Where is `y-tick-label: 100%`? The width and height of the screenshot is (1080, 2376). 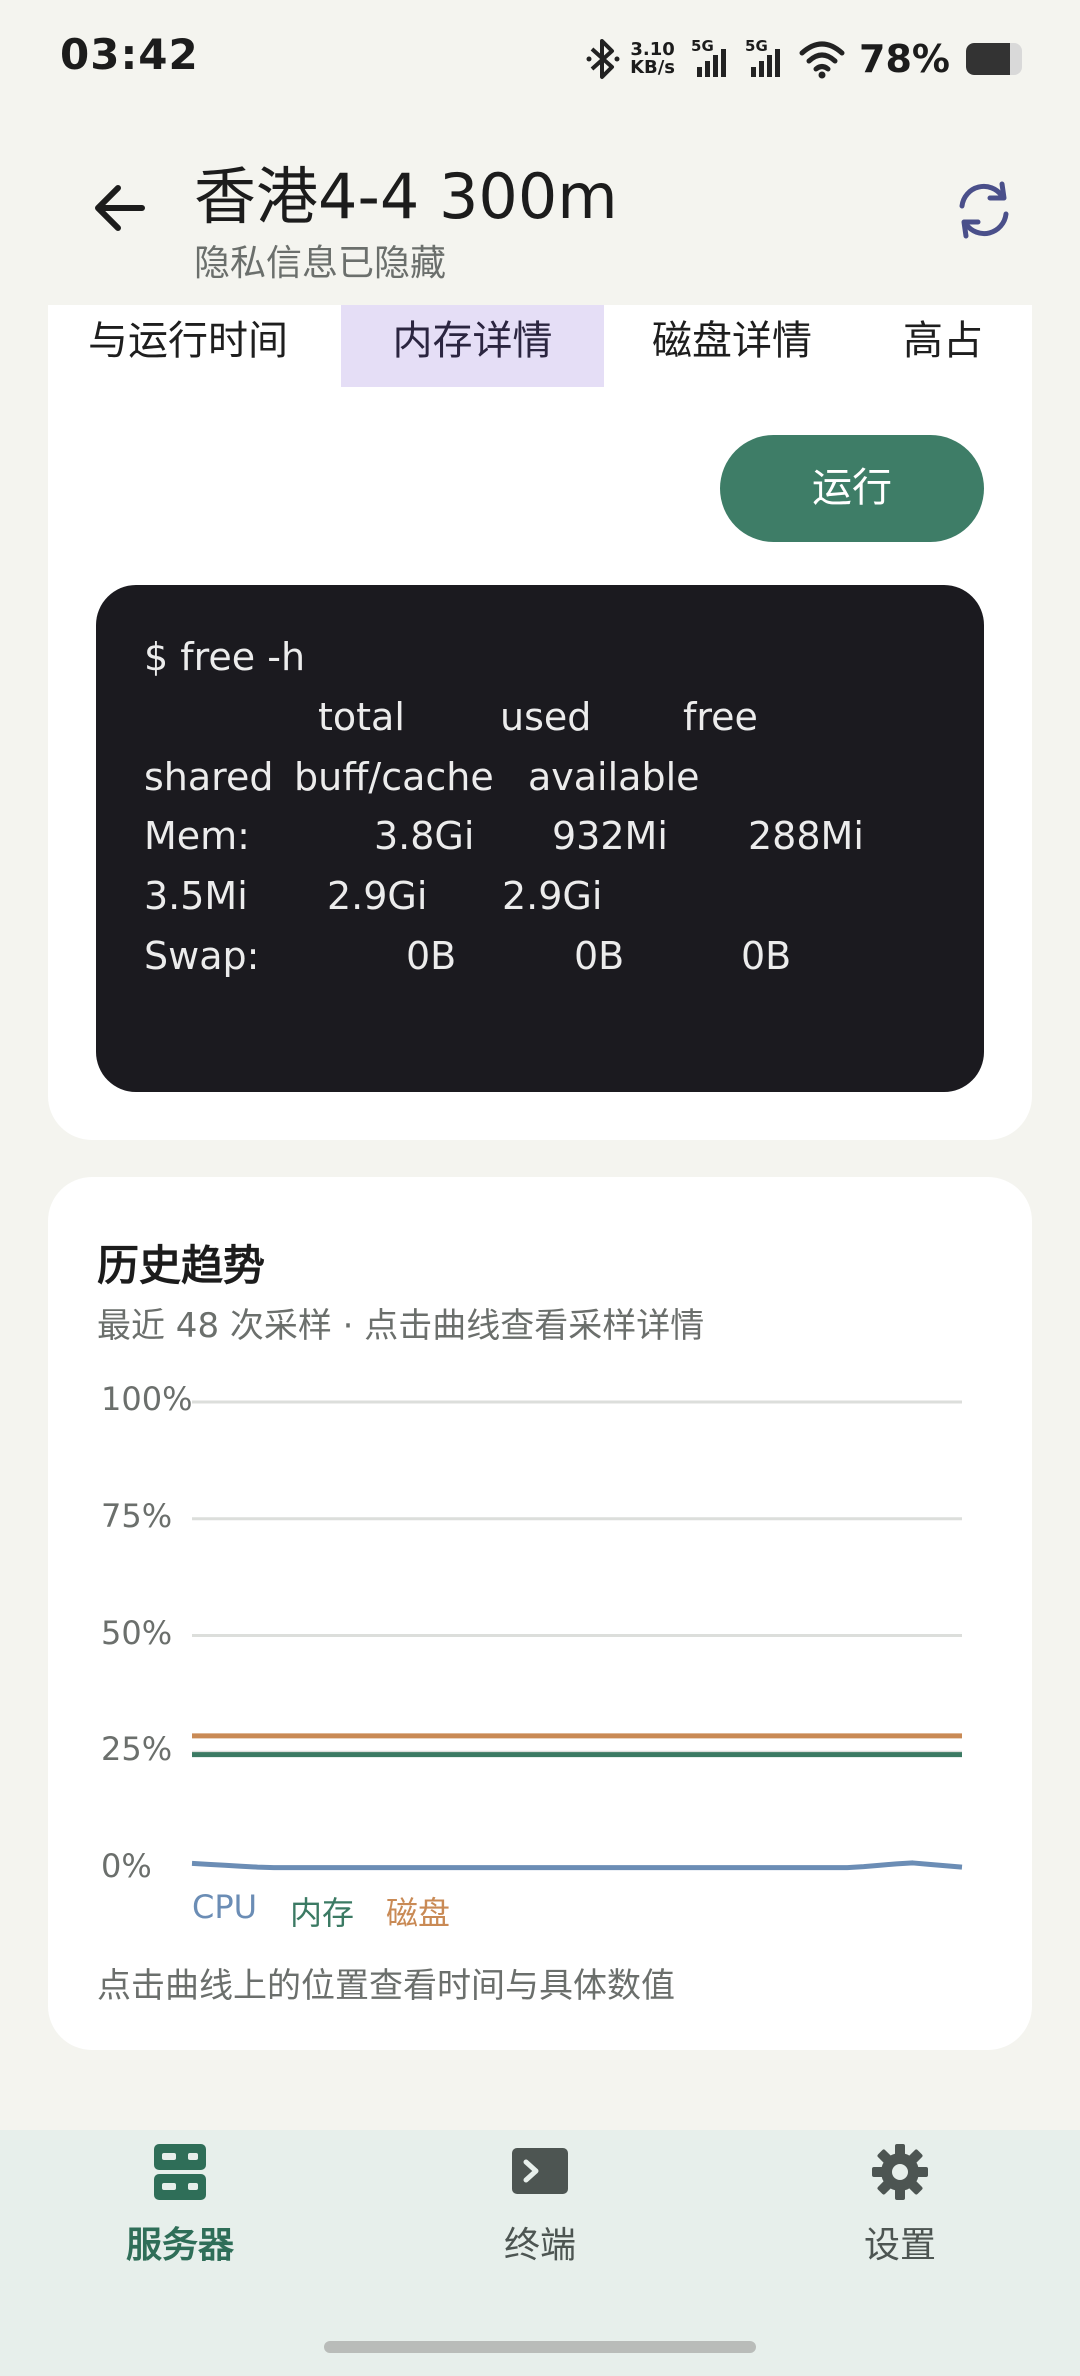 y-tick-label: 100% is located at coordinates (147, 1399).